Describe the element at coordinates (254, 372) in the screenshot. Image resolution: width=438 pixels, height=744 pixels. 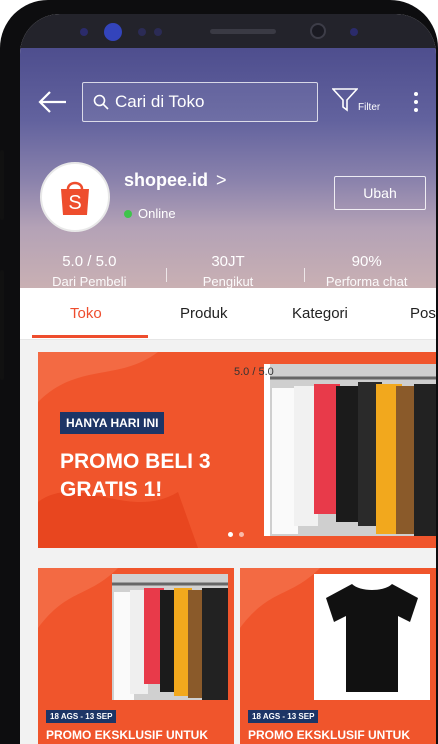
I see `banner-rating-overlay: 5.0 / 5.0` at that location.